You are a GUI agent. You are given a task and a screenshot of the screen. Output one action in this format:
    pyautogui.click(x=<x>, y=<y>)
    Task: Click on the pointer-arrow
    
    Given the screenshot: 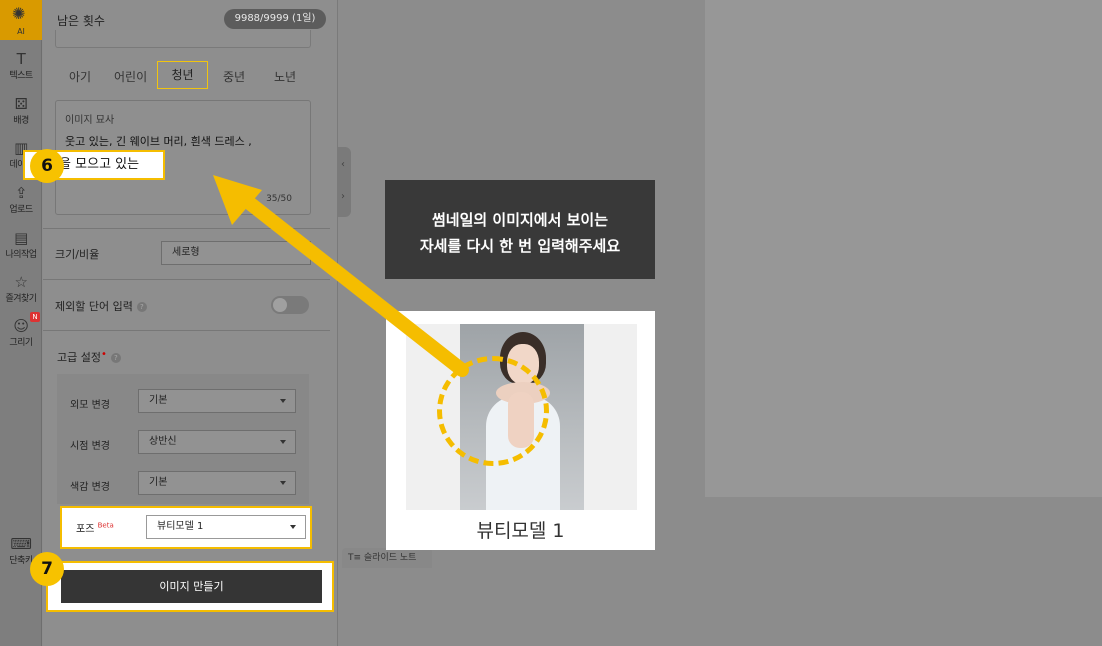 What is the action you would take?
    pyautogui.click(x=341, y=276)
    